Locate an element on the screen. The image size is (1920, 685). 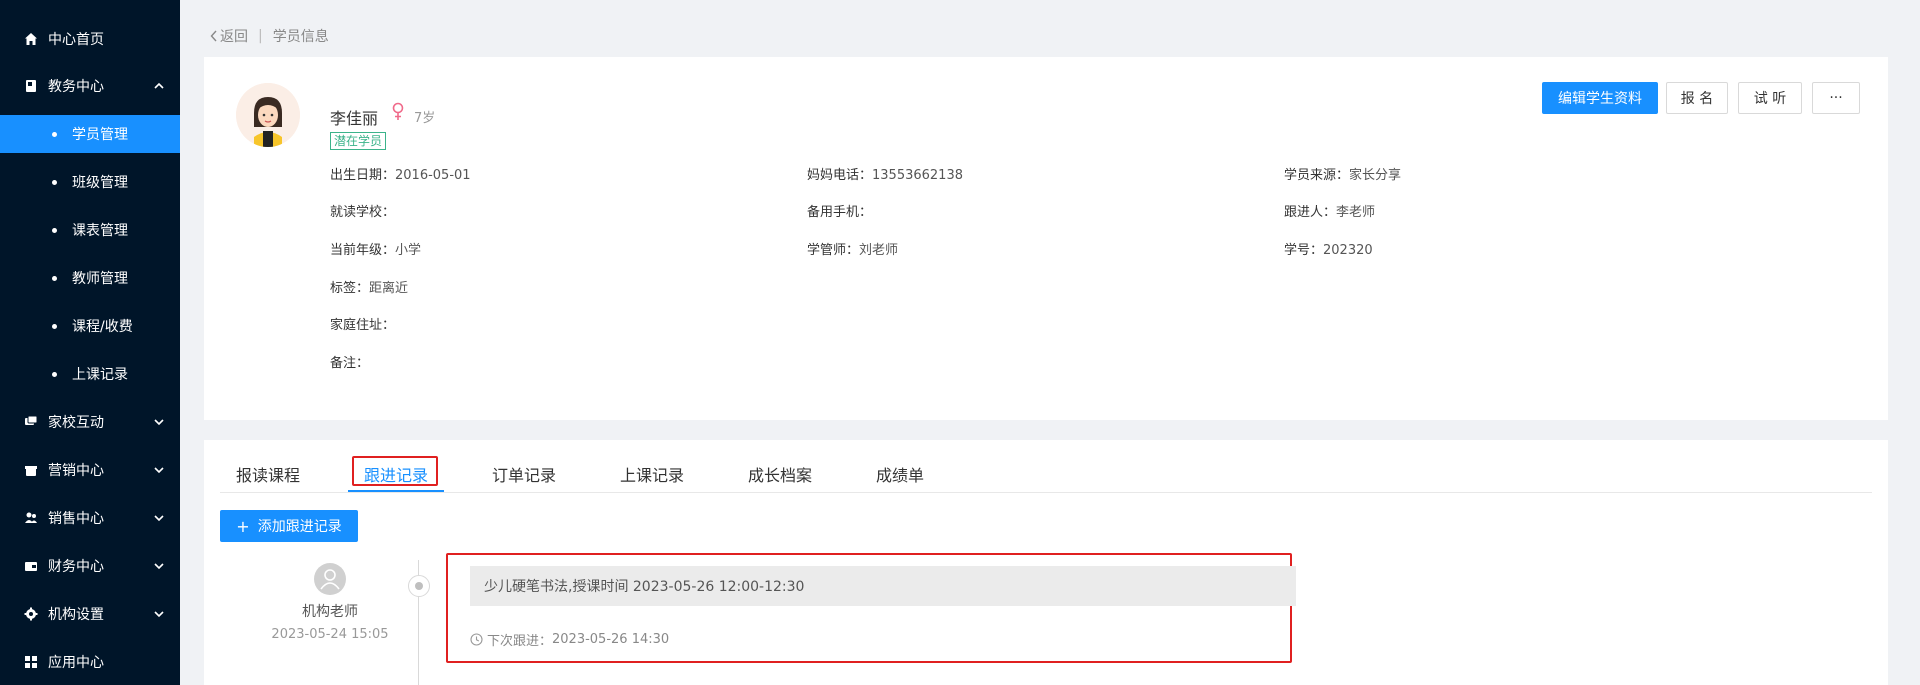
student-age: 7岁 is located at coordinates (425, 118).